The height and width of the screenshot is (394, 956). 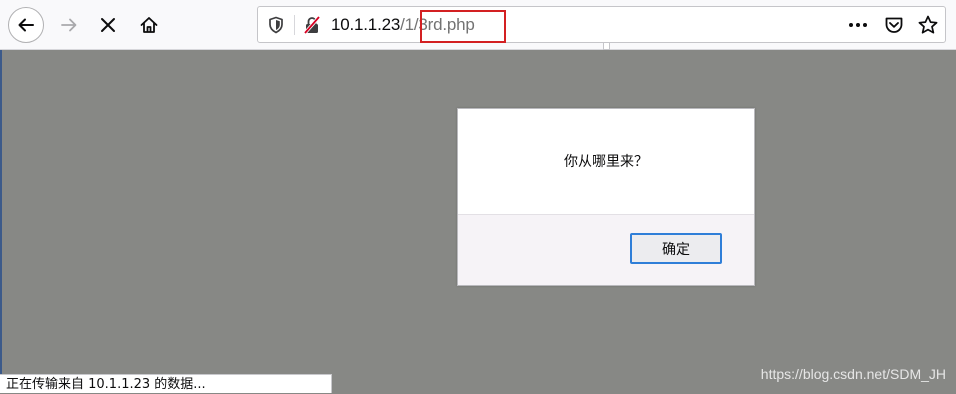 What do you see at coordinates (312, 25) in the screenshot?
I see `insecure-lock-icon` at bounding box center [312, 25].